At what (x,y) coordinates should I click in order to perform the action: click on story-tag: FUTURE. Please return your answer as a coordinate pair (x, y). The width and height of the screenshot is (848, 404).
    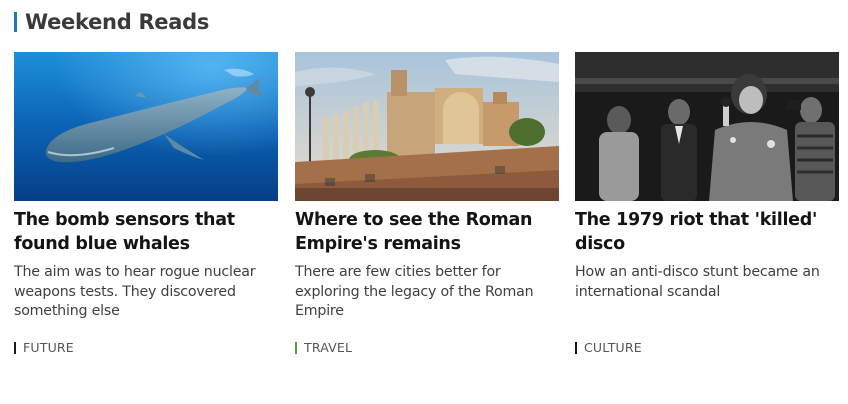
    Looking at the image, I should click on (44, 347).